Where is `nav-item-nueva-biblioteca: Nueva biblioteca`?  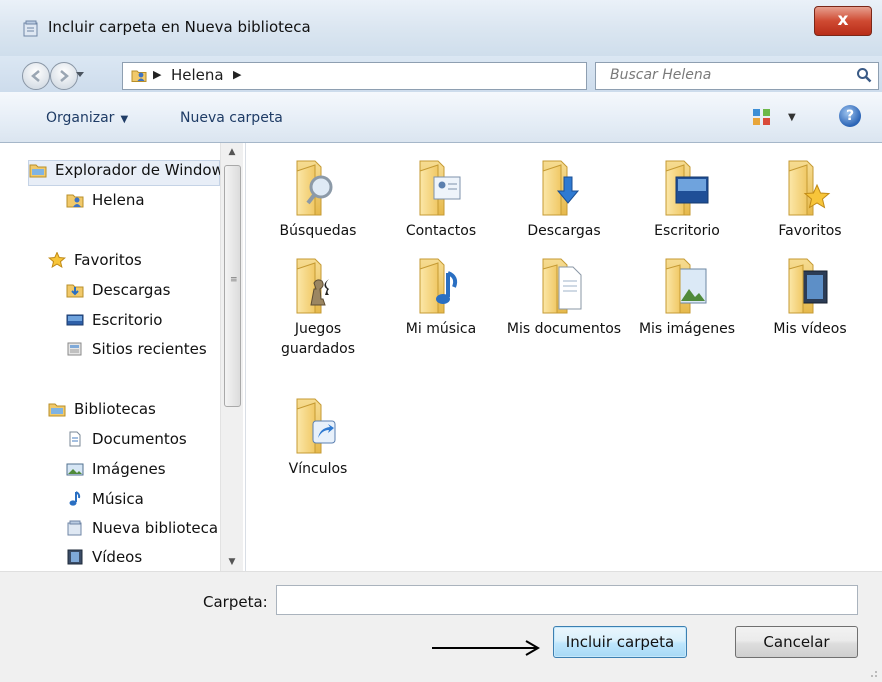 nav-item-nueva-biblioteca: Nueva biblioteca is located at coordinates (142, 531).